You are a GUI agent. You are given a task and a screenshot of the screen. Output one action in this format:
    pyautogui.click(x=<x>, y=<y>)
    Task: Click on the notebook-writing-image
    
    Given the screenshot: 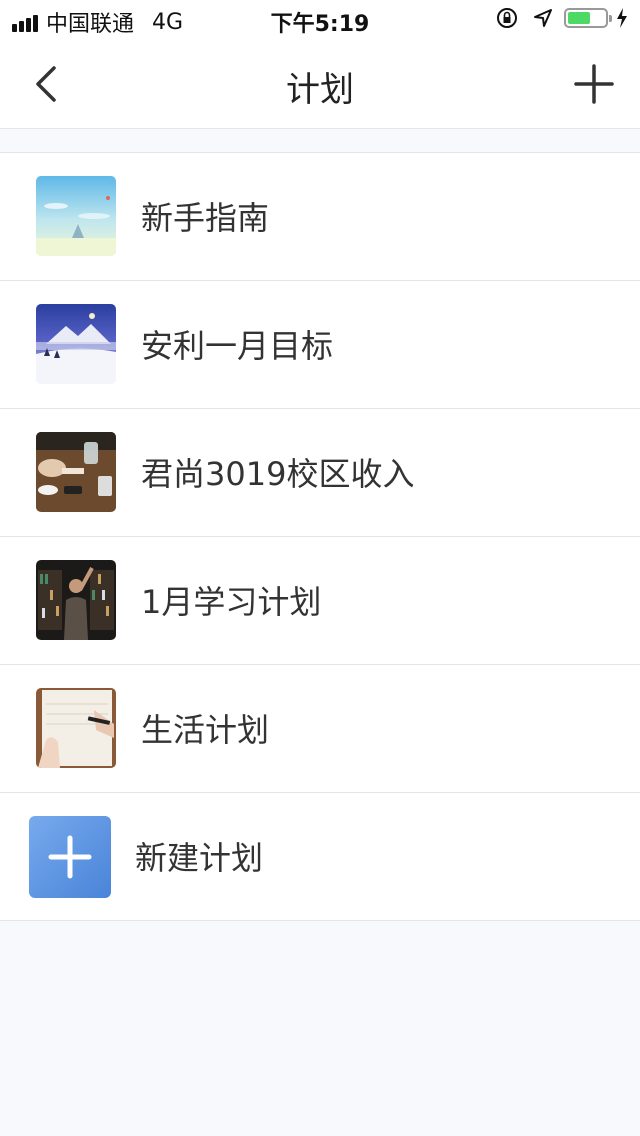 What is the action you would take?
    pyautogui.click(x=76, y=728)
    